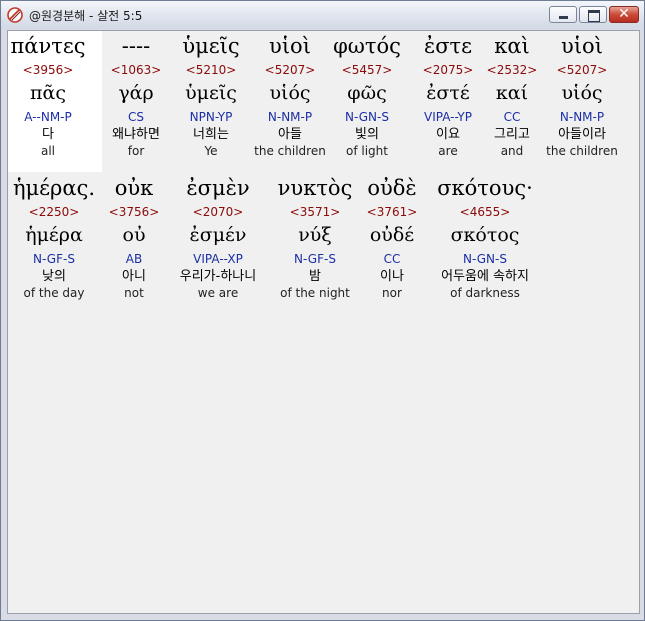  Describe the element at coordinates (315, 276) in the screenshot. I see `korean-gloss: 밤` at that location.